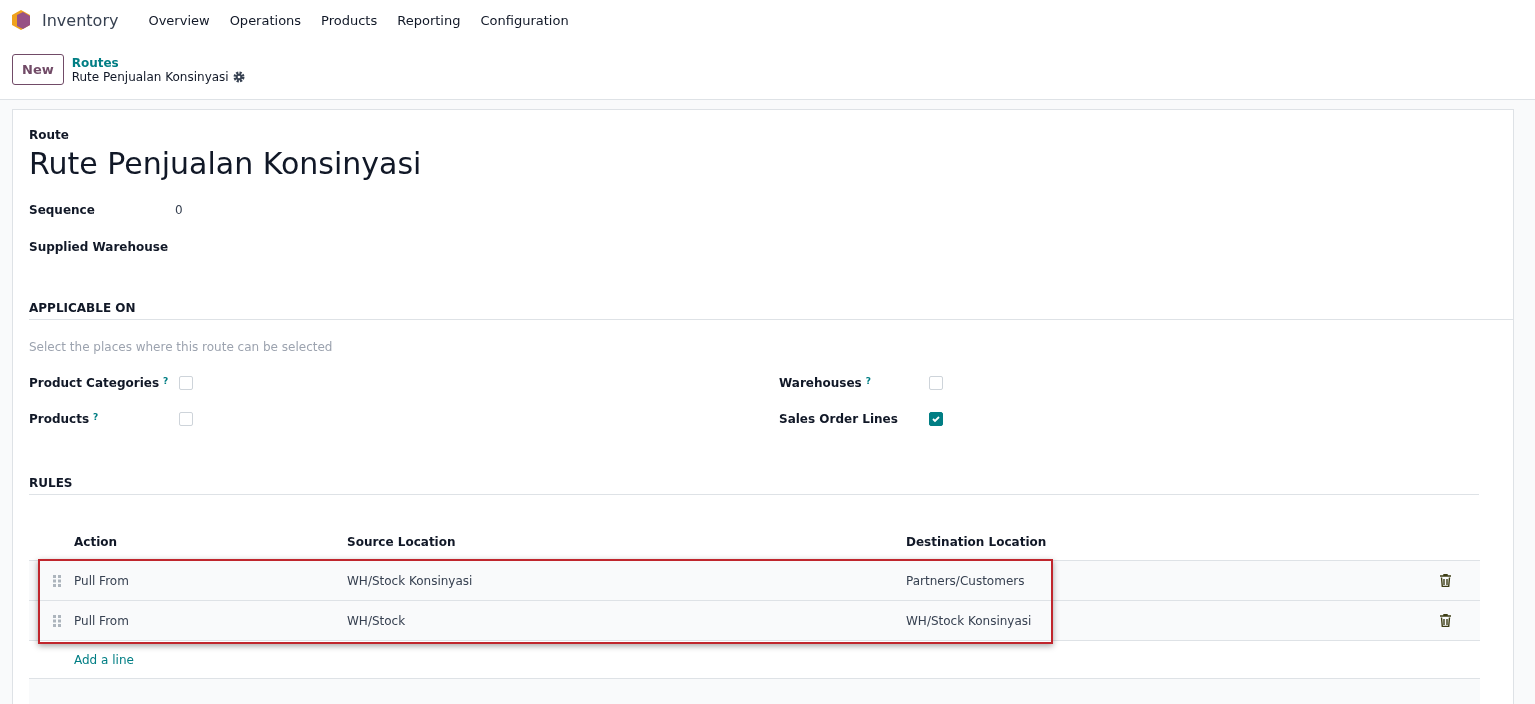 Image resolution: width=1535 pixels, height=704 pixels. I want to click on table-cell-text: WH/Stock, so click(377, 620).